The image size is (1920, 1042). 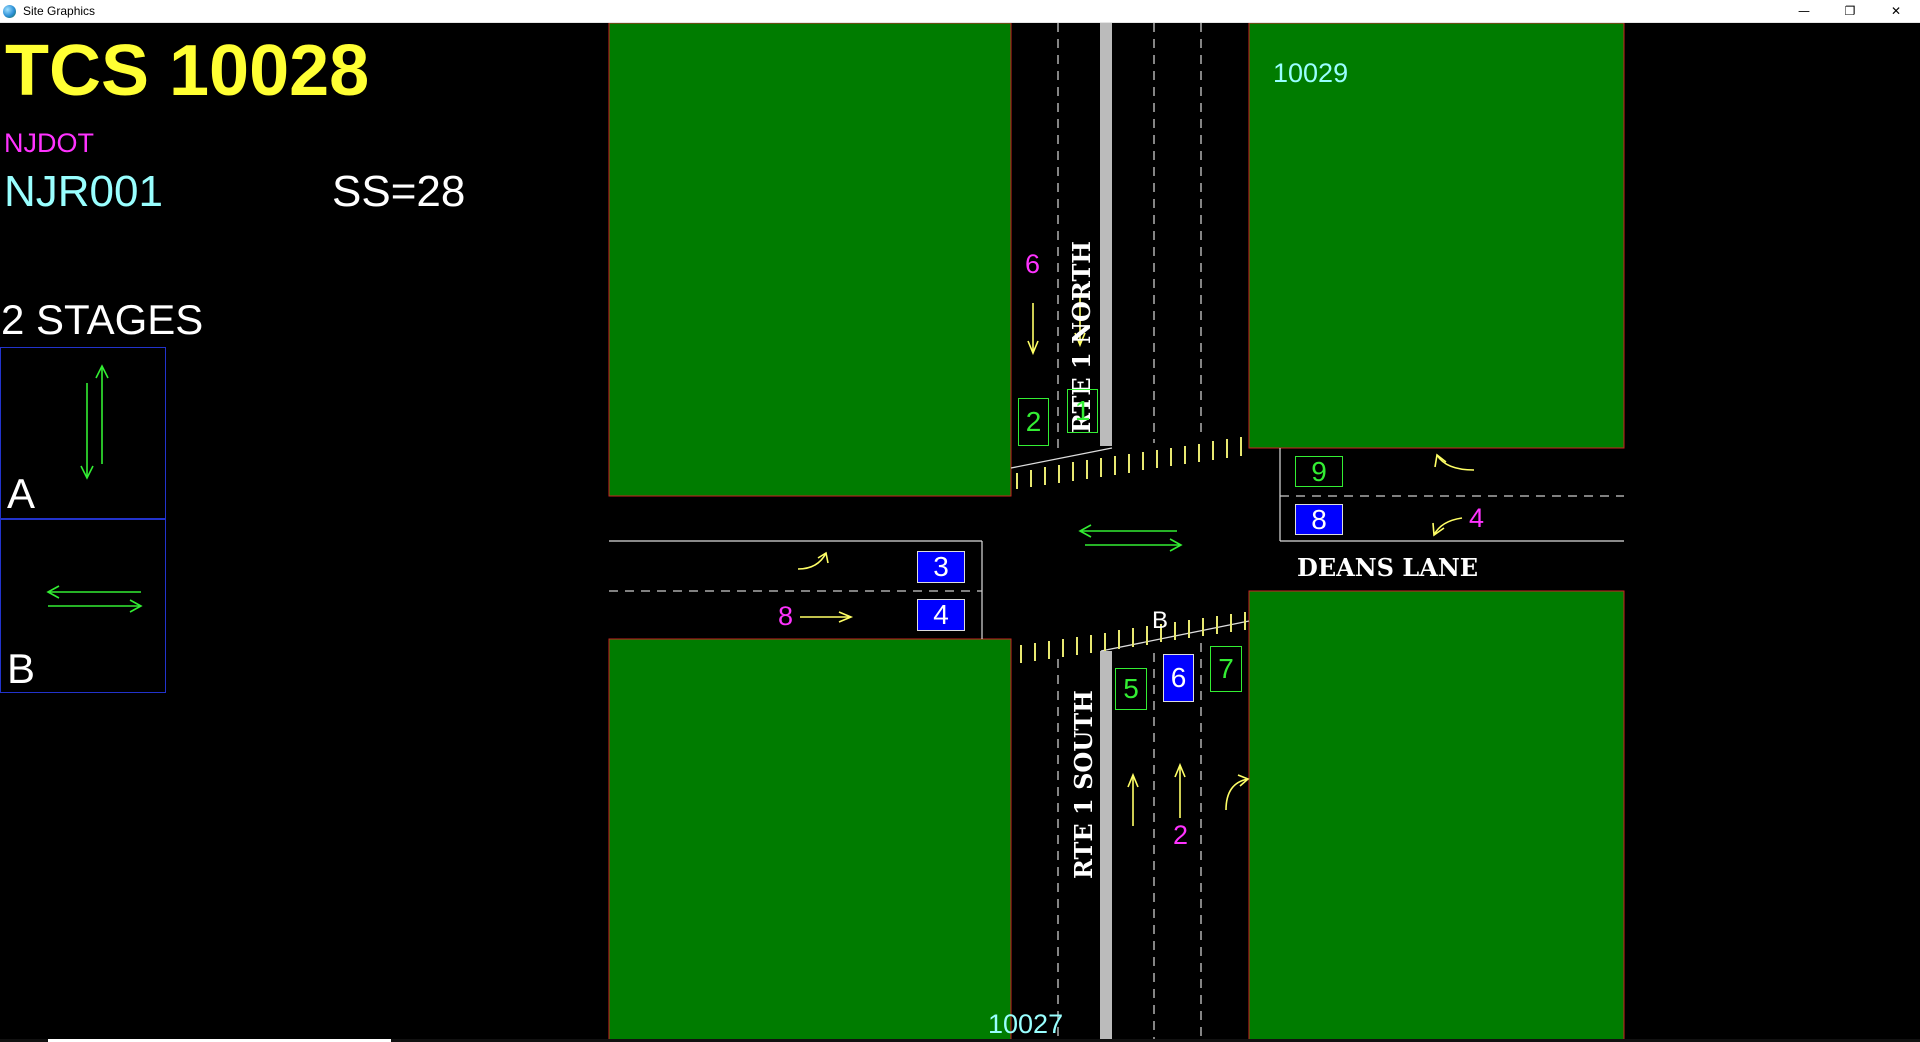 What do you see at coordinates (1388, 567) in the screenshot?
I see `road-label-east: DEANS LANE` at bounding box center [1388, 567].